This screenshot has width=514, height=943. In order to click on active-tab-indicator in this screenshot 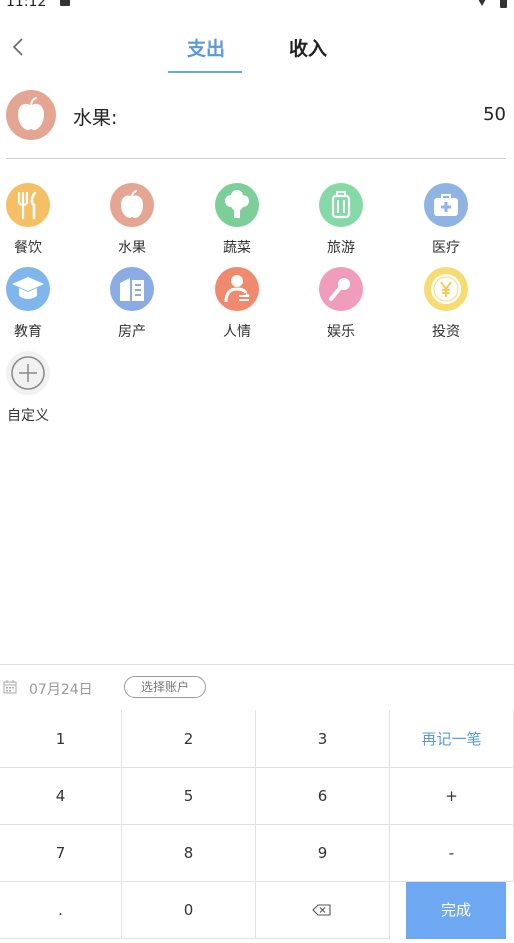, I will do `click(205, 72)`.